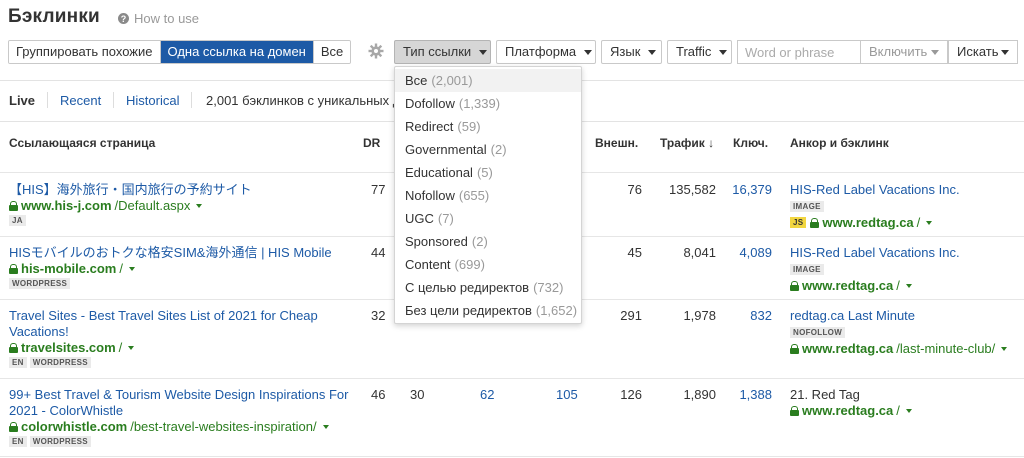  What do you see at coordinates (430, 103) in the screenshot?
I see `menu-item-label: Dofollow` at bounding box center [430, 103].